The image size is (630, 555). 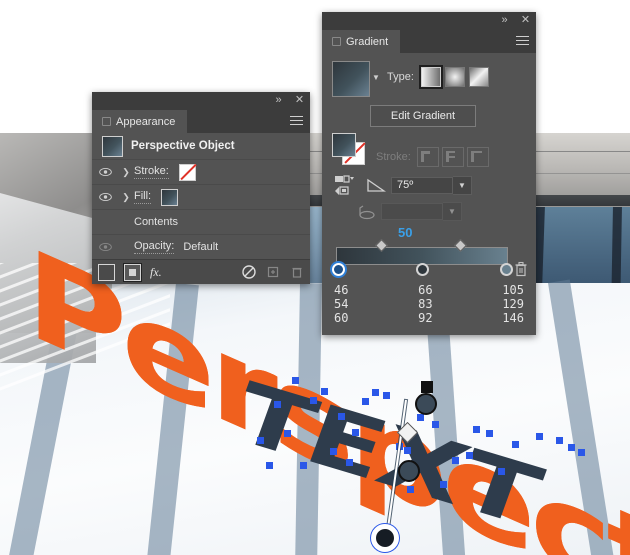 What do you see at coordinates (143, 197) in the screenshot?
I see `appearance-row-fill-label: Fill:` at bounding box center [143, 197].